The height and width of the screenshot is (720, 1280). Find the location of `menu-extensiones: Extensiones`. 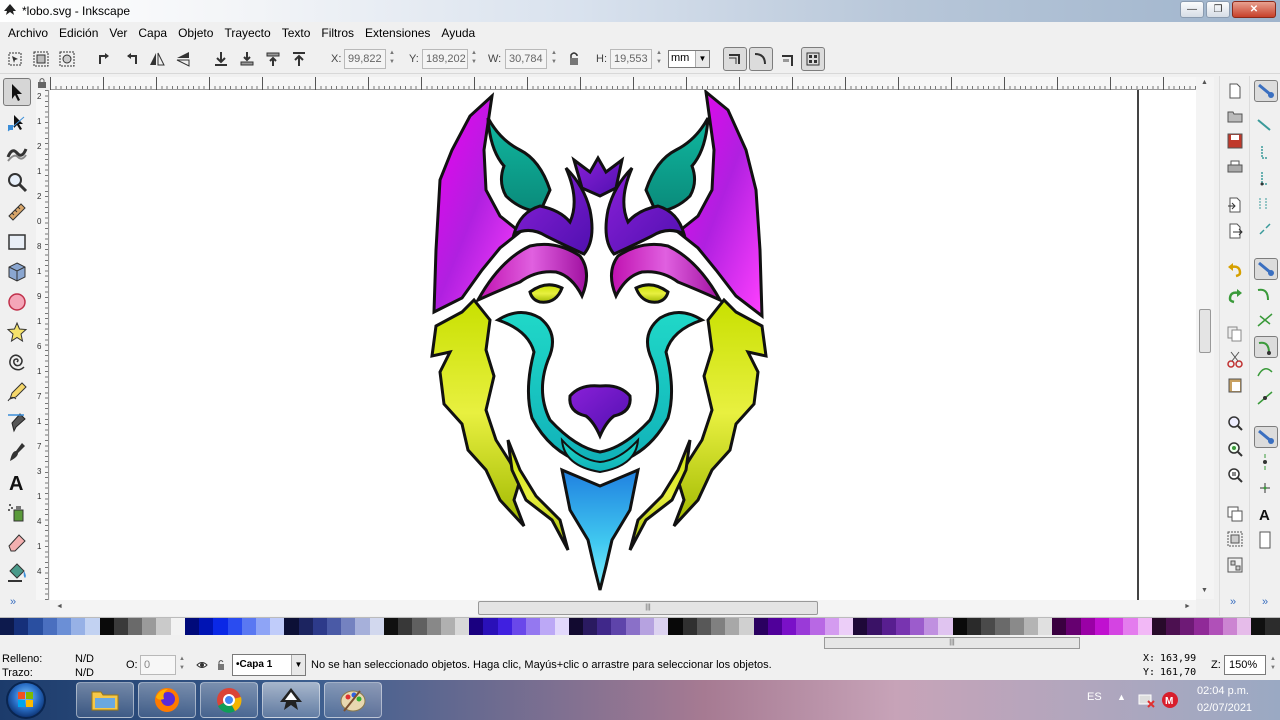

menu-extensiones: Extensiones is located at coordinates (399, 33).